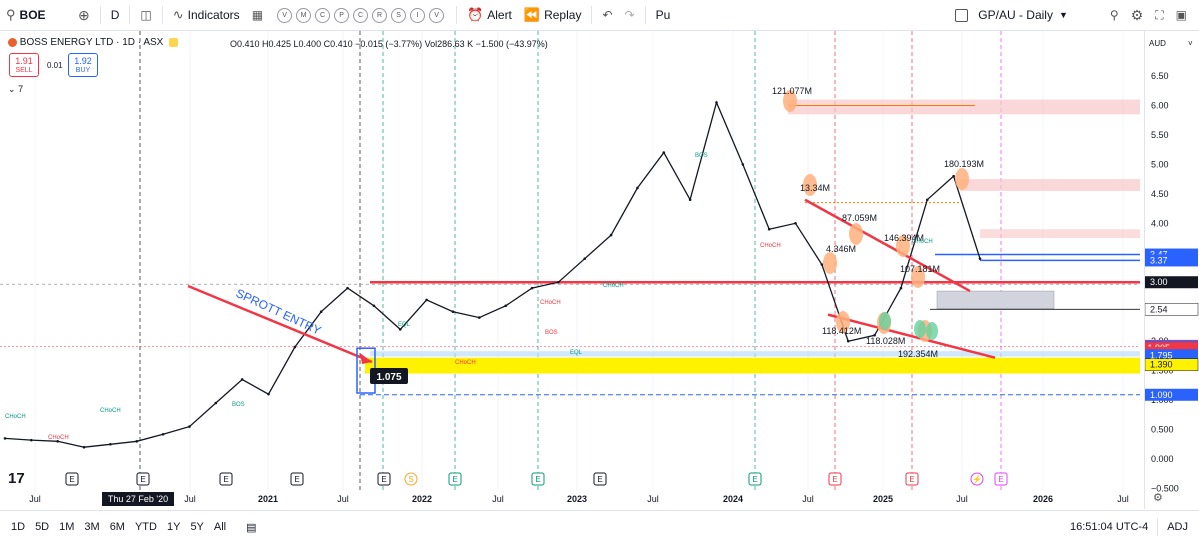 The height and width of the screenshot is (543, 1199). I want to click on price-tick-13: 0.000, so click(1162, 459).